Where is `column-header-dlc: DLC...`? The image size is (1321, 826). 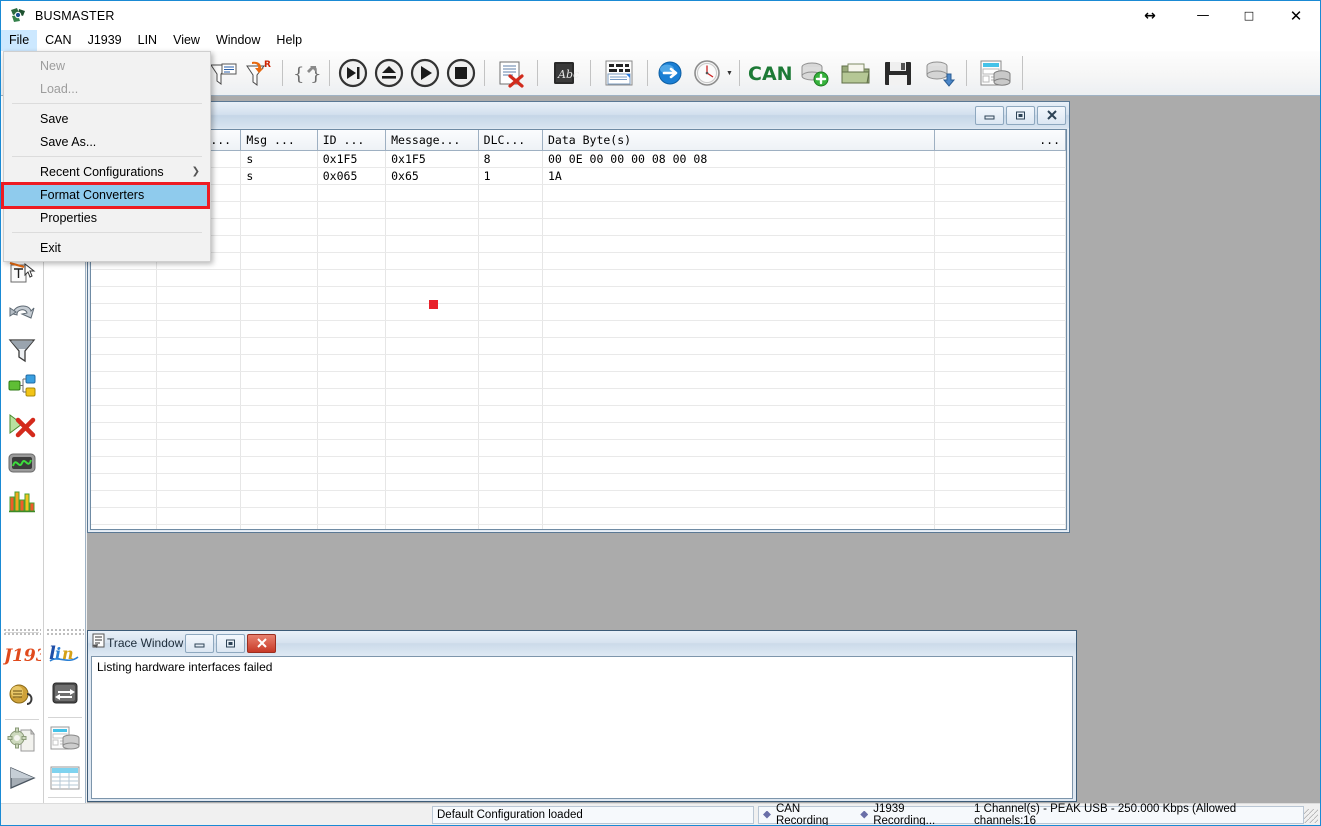
column-header-dlc: DLC... is located at coordinates (511, 140).